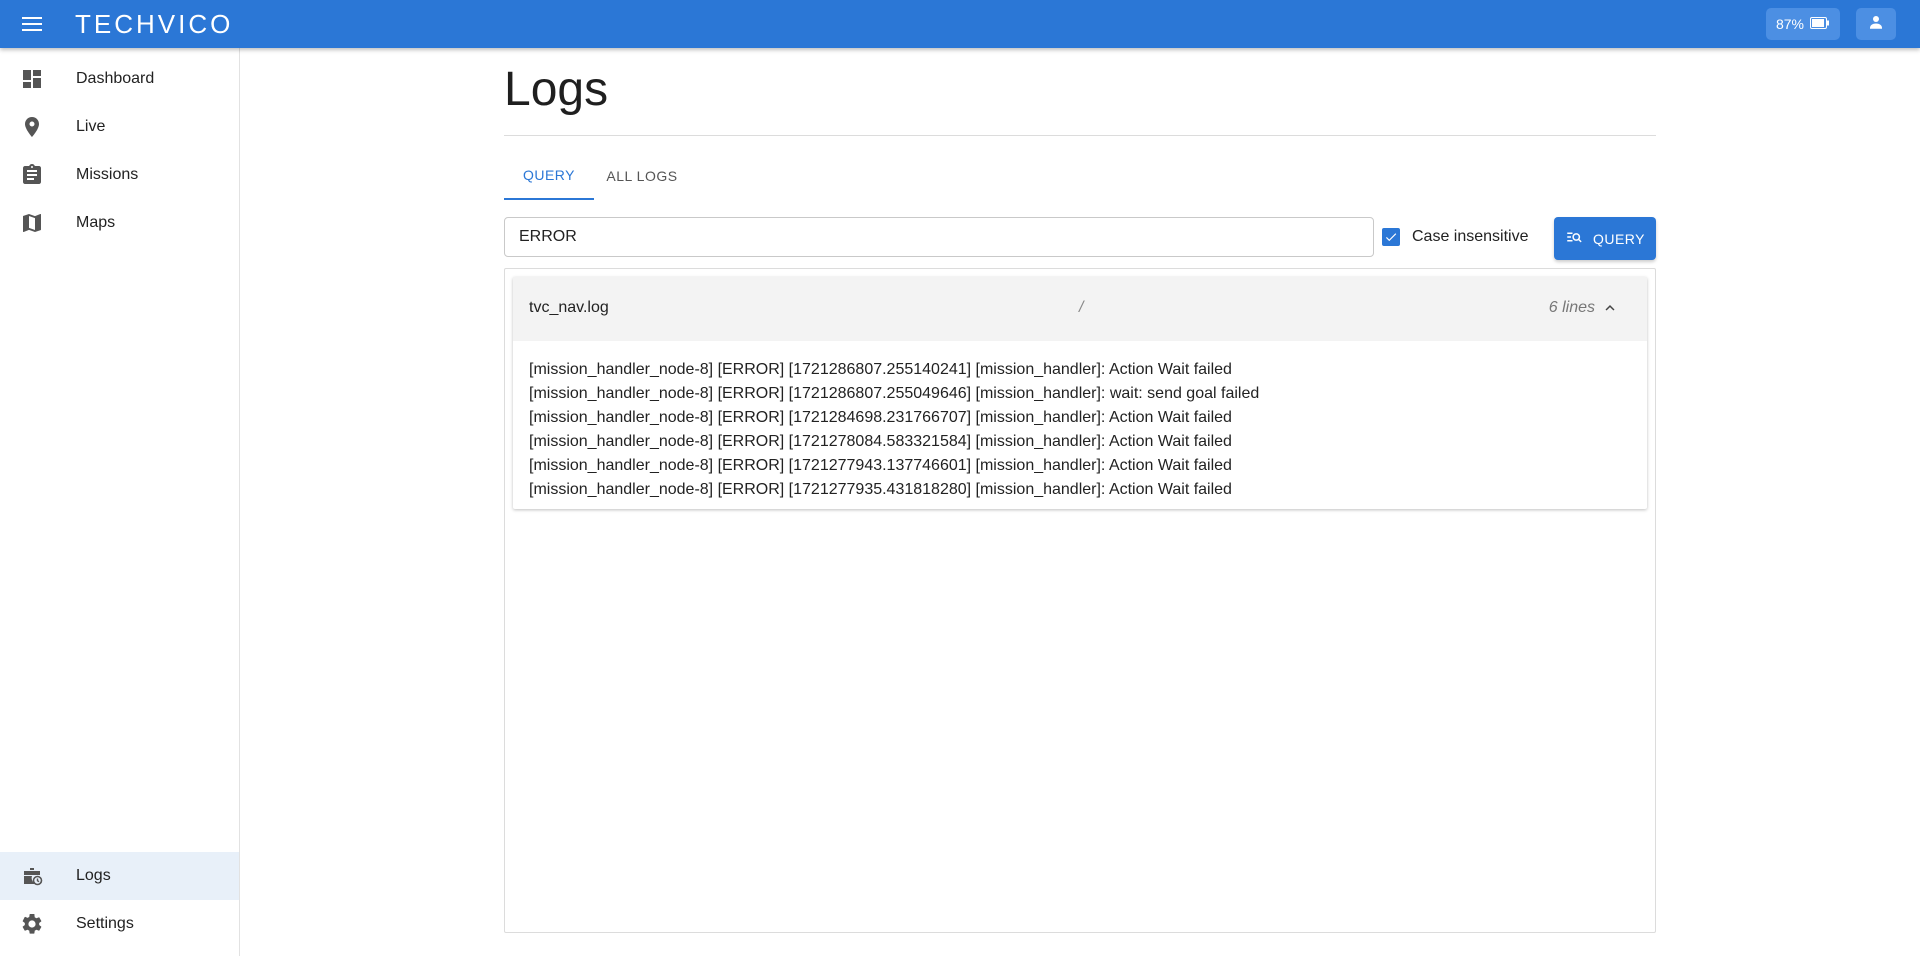 Image resolution: width=1920 pixels, height=956 pixels. I want to click on query-button-label: QUERY, so click(1619, 238).